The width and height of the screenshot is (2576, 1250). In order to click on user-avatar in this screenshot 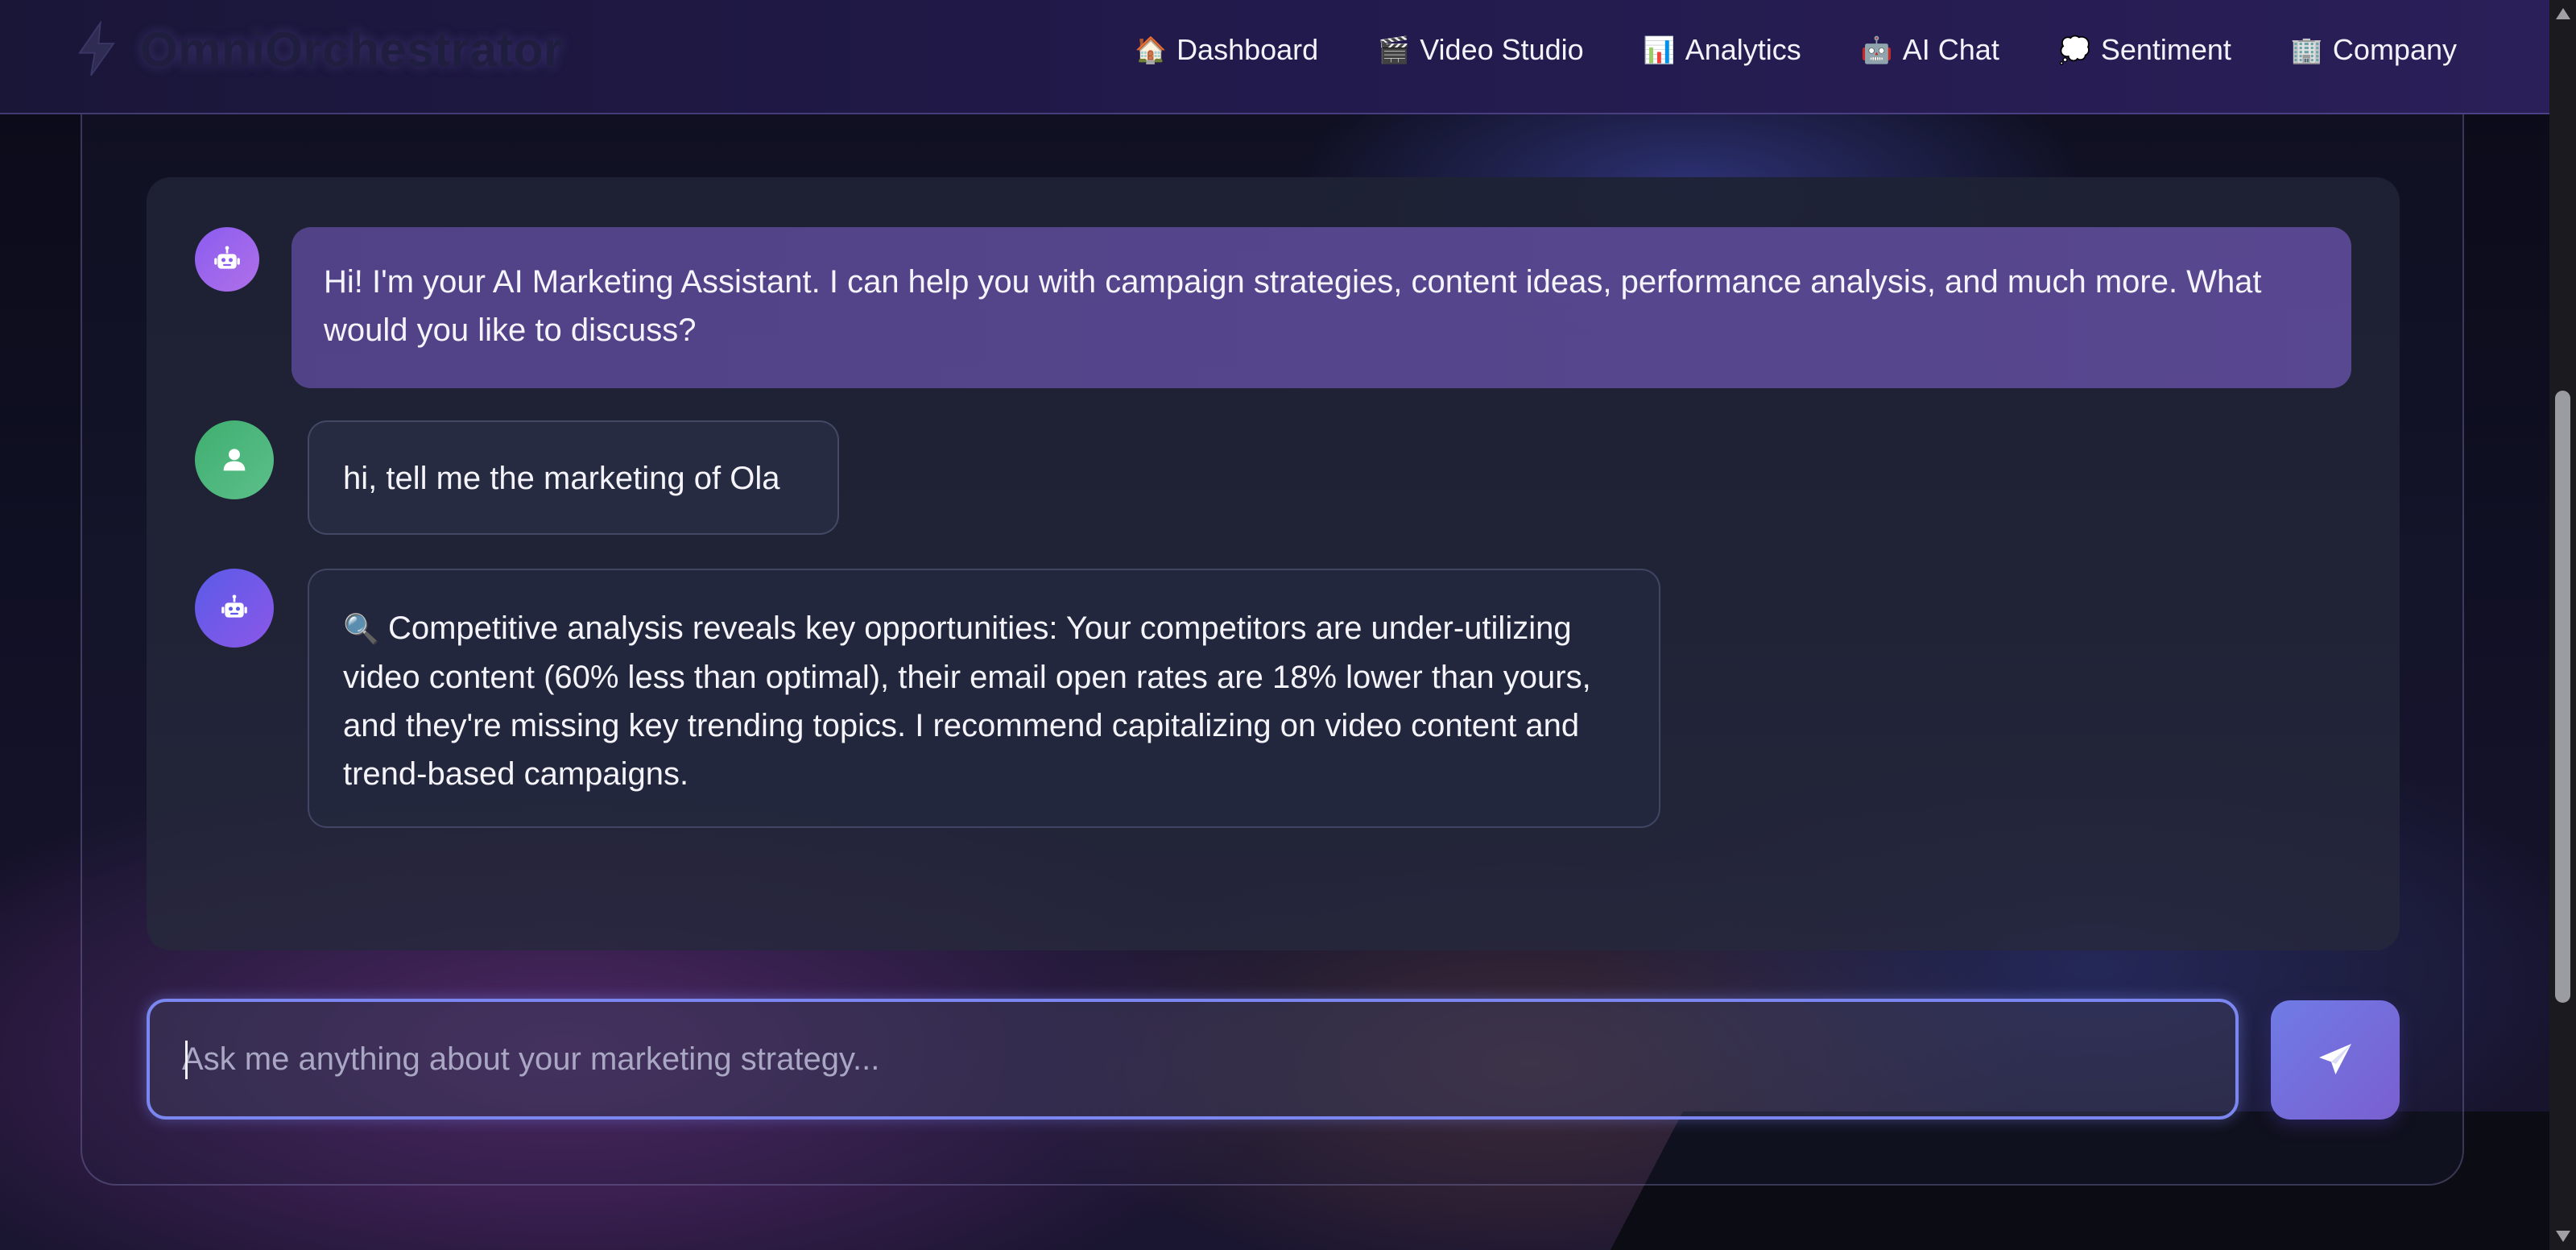, I will do `click(235, 460)`.